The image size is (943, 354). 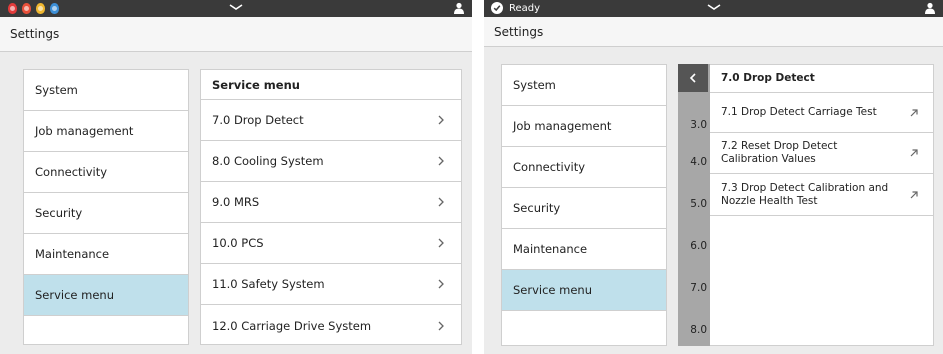 What do you see at coordinates (698, 162) in the screenshot?
I see `strip-label: 4.0` at bounding box center [698, 162].